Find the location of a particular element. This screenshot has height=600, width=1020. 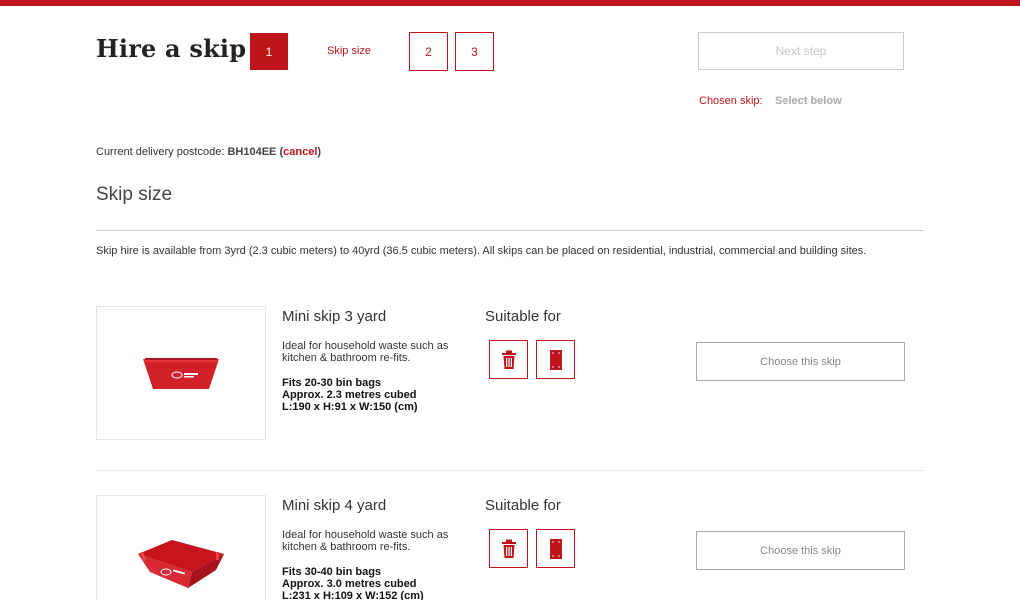

postcode-value: BH104EE is located at coordinates (252, 152).